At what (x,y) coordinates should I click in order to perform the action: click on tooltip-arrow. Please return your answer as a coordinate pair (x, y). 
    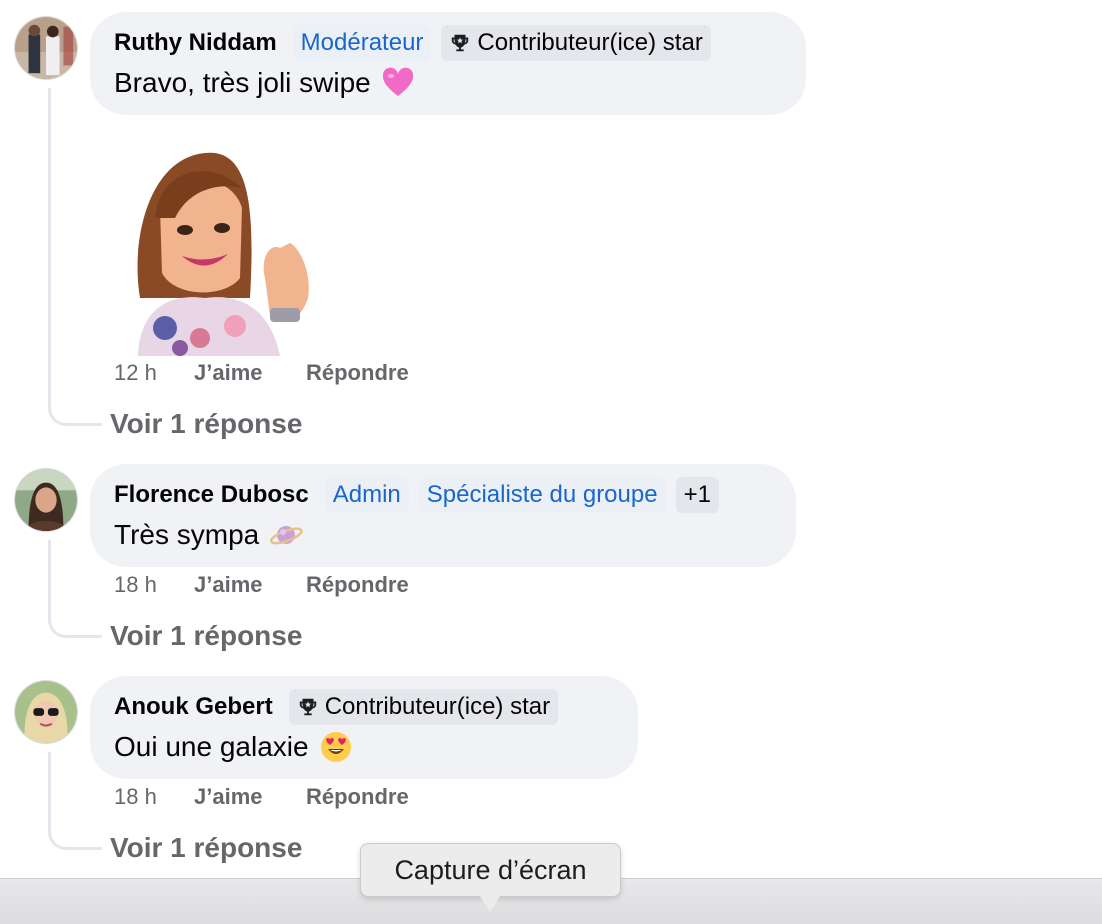
    Looking at the image, I should click on (490, 904).